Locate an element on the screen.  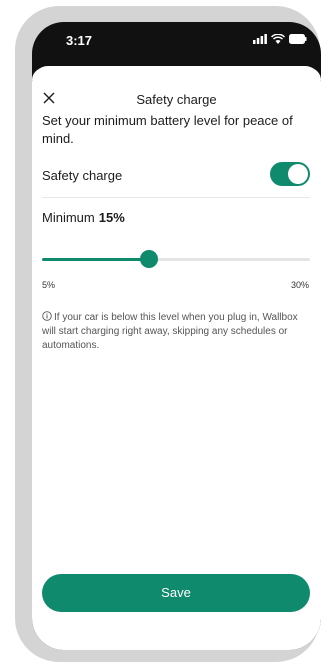
slider-fill is located at coordinates (96, 259).